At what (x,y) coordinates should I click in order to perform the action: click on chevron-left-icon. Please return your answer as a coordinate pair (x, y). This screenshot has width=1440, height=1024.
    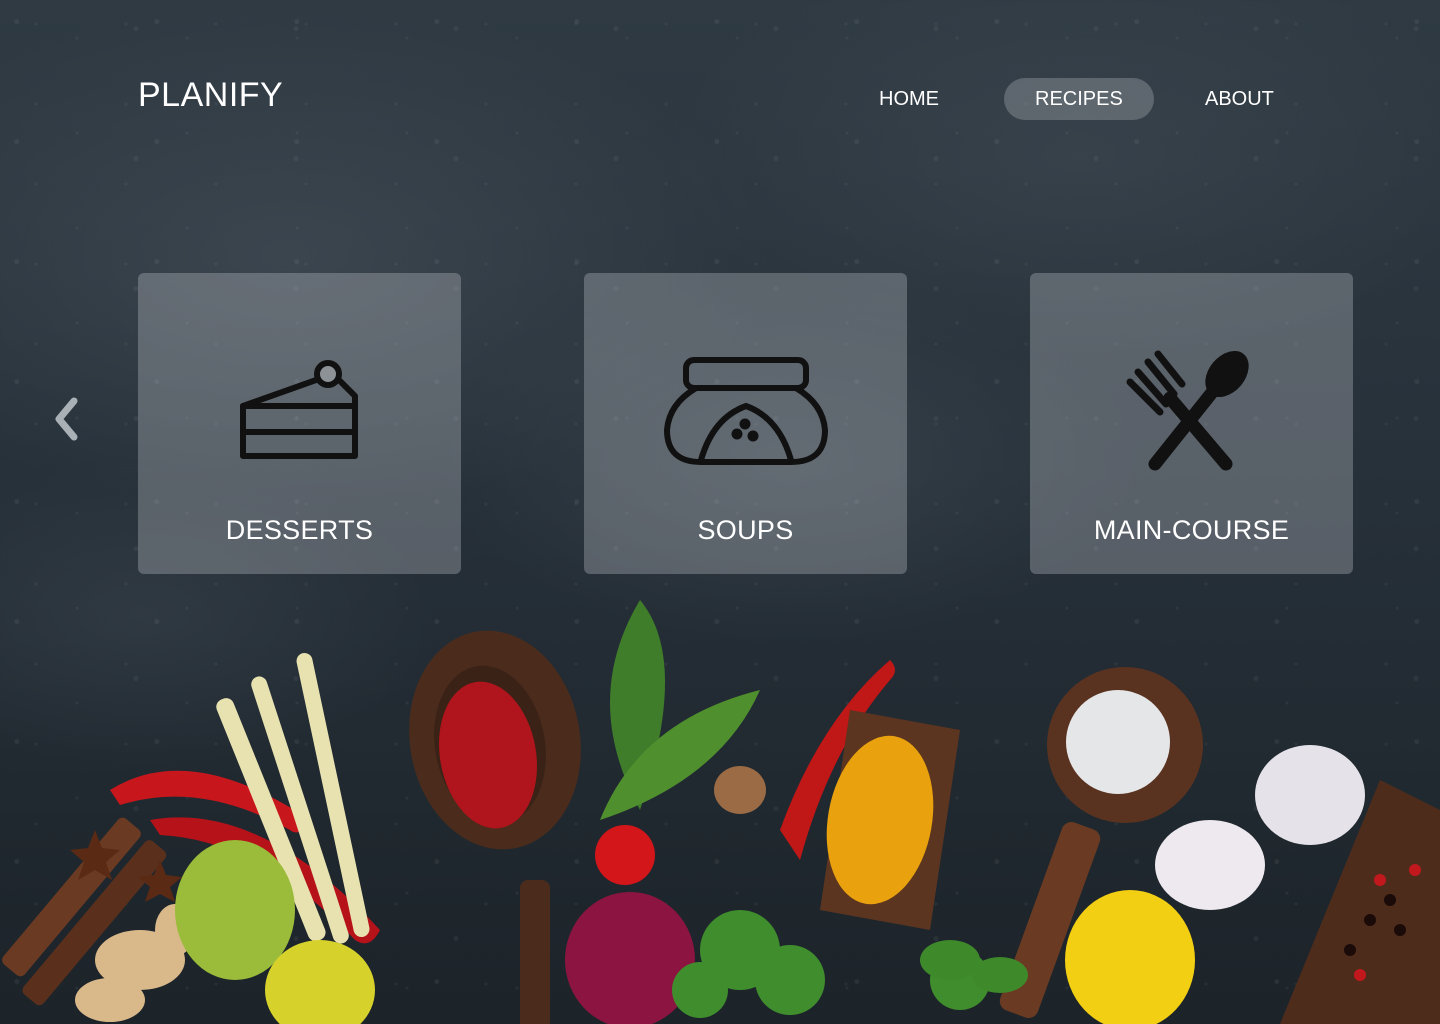
    Looking at the image, I should click on (66, 419).